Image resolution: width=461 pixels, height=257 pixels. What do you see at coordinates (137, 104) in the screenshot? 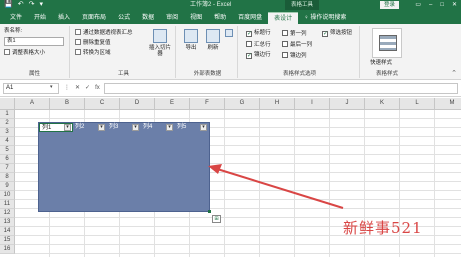
I see `column-header: D` at bounding box center [137, 104].